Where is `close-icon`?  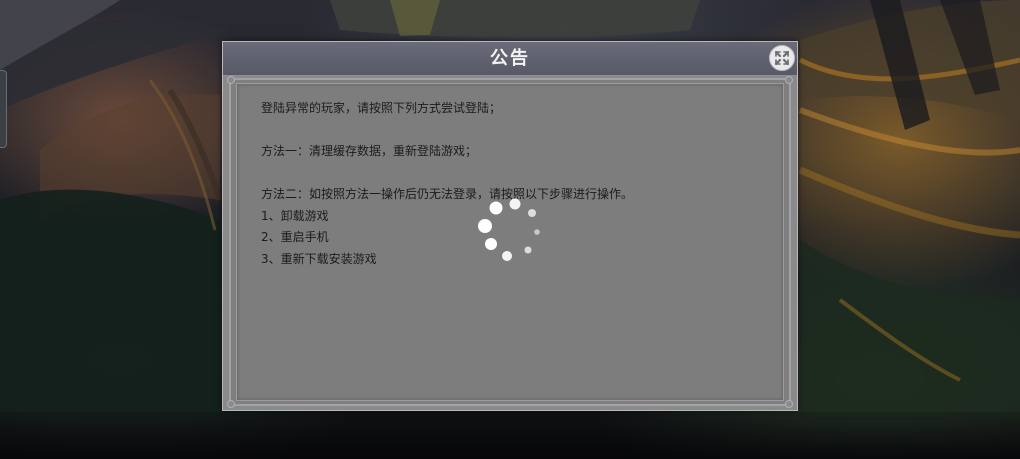 close-icon is located at coordinates (782, 58).